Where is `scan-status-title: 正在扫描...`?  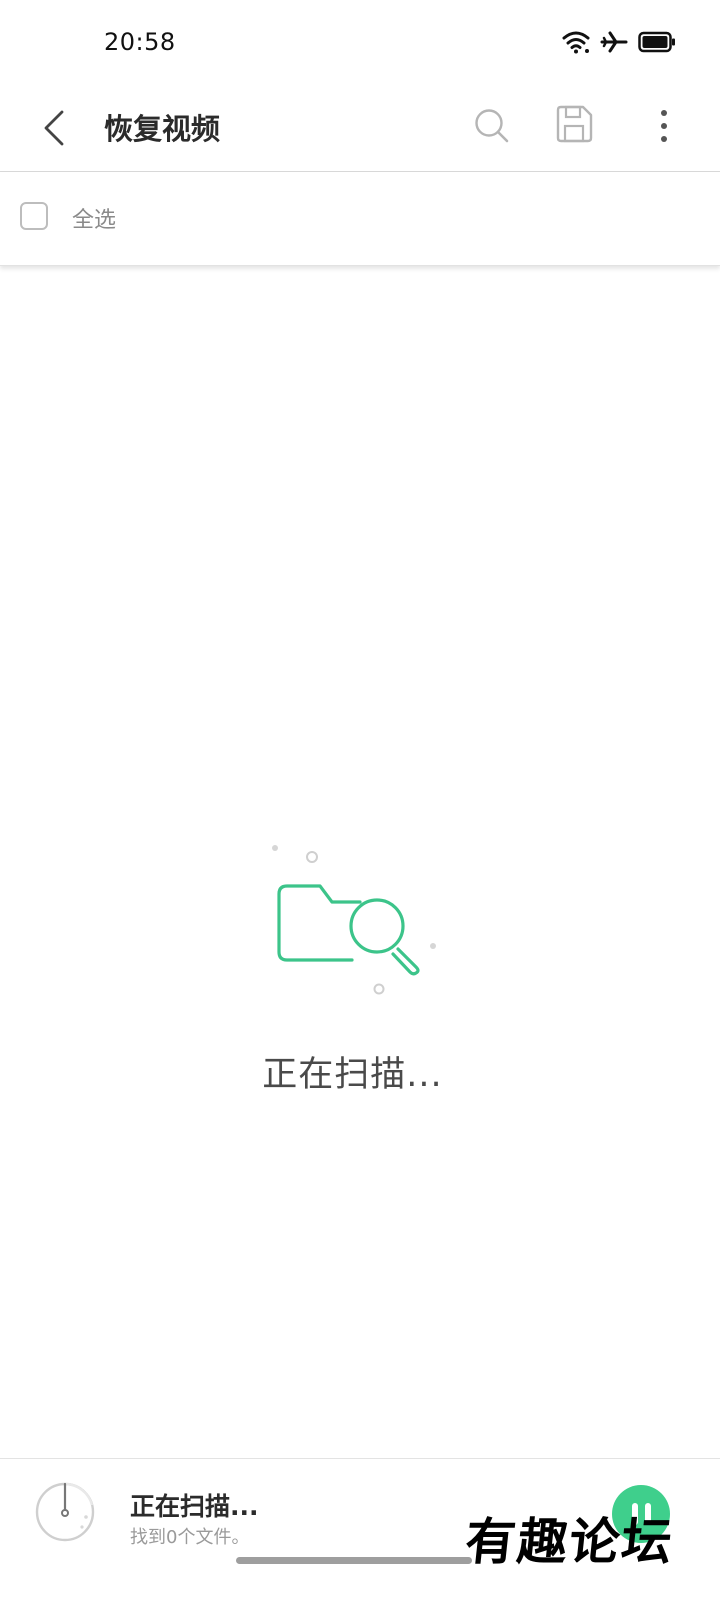
scan-status-title: 正在扫描... is located at coordinates (194, 1506).